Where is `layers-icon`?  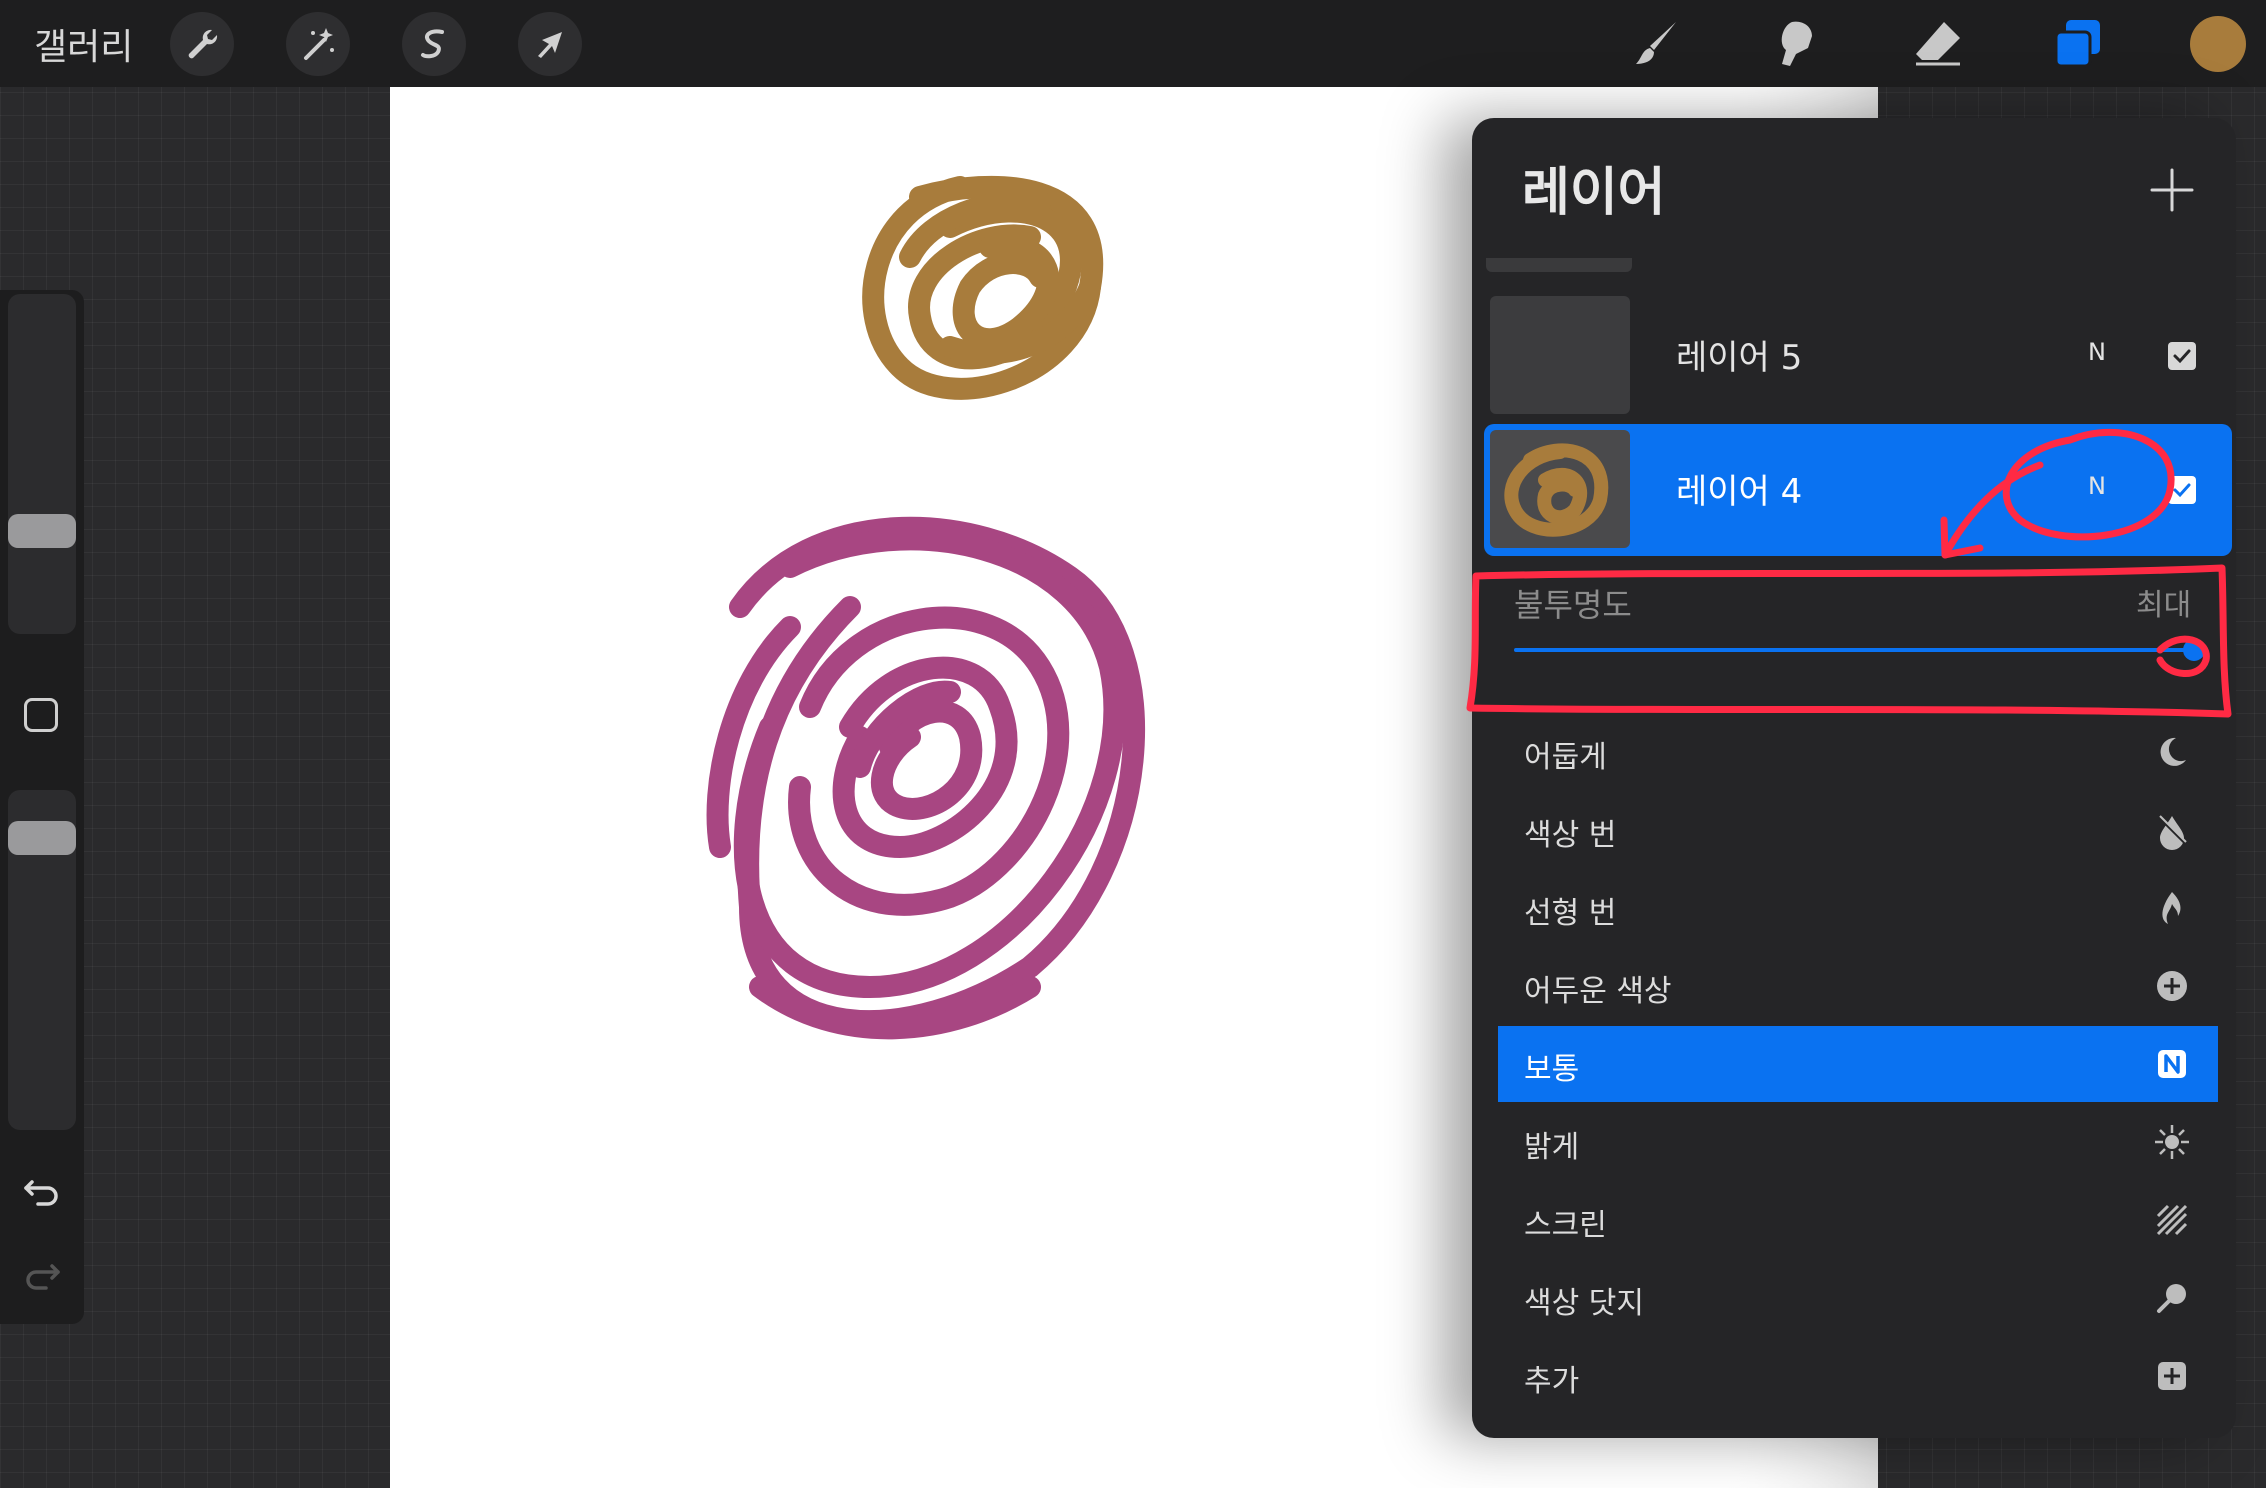 layers-icon is located at coordinates (2077, 44).